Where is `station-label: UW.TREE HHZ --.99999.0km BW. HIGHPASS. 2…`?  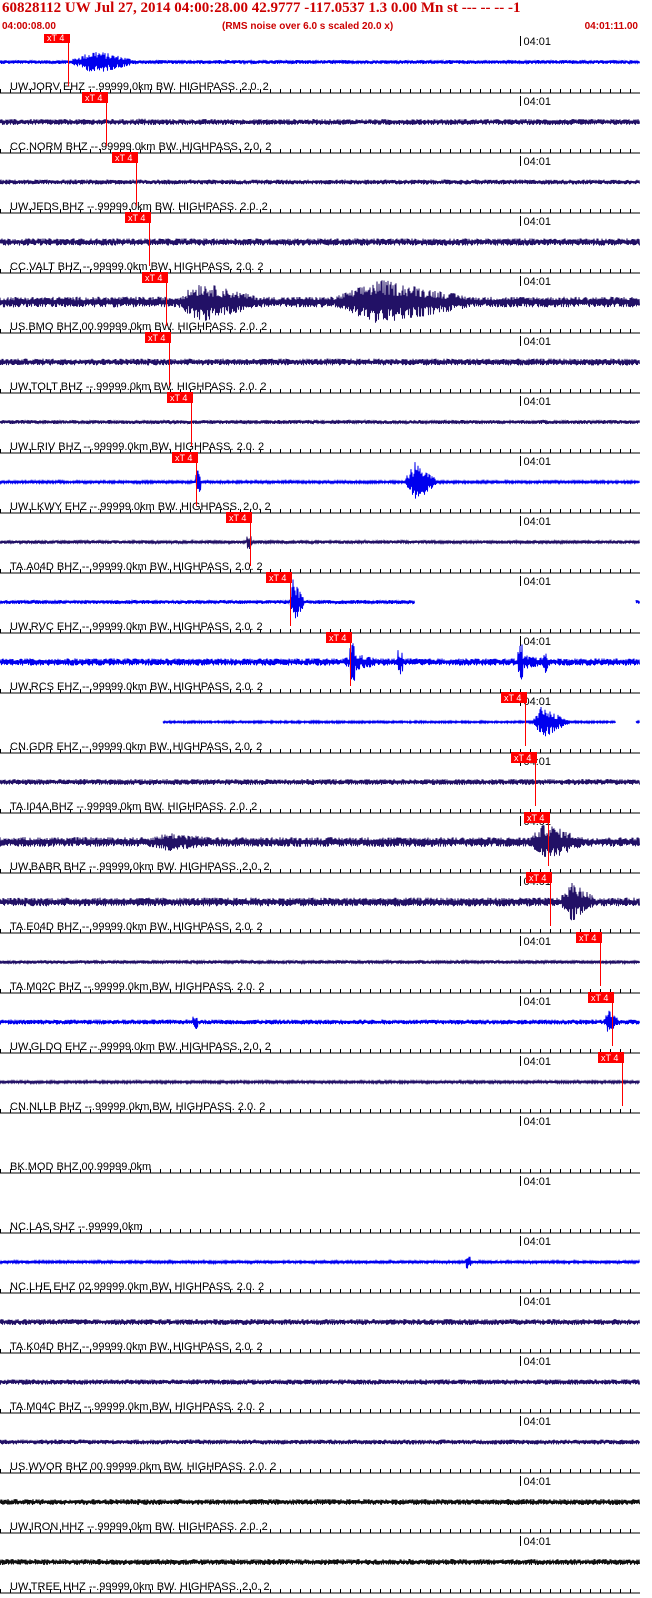 station-label: UW.TREE HHZ --.99999.0km BW. HIGHPASS. 2… is located at coordinates (140, 1587).